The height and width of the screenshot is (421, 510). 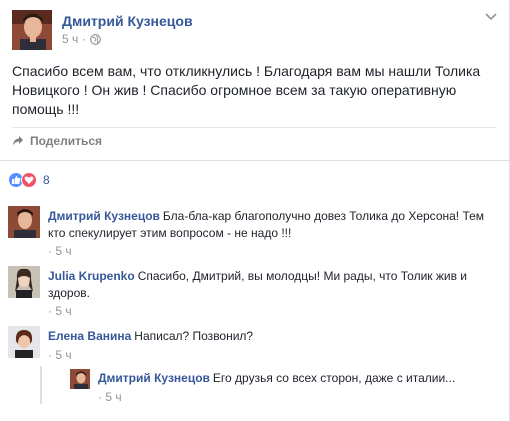 I want to click on post-author-name: Дмитрий Кузнецов, so click(x=127, y=21).